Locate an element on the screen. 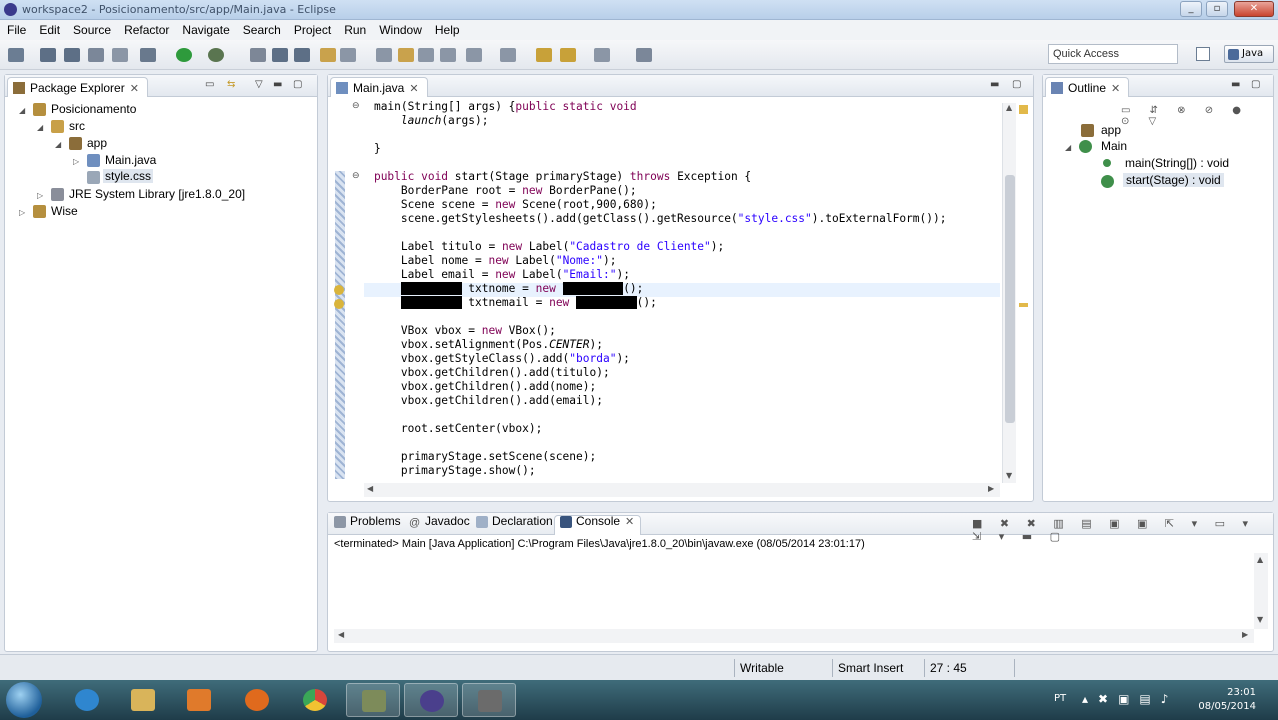 Image resolution: width=1278 pixels, height=720 pixels. outline-item-start-method: start(Stage) : void is located at coordinates (1173, 180).